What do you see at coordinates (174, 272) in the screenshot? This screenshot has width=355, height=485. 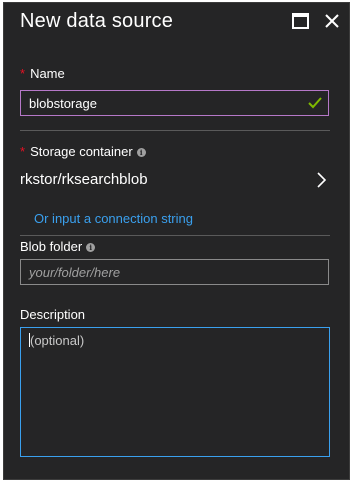 I see `blob-folder-input: your/folder/here` at bounding box center [174, 272].